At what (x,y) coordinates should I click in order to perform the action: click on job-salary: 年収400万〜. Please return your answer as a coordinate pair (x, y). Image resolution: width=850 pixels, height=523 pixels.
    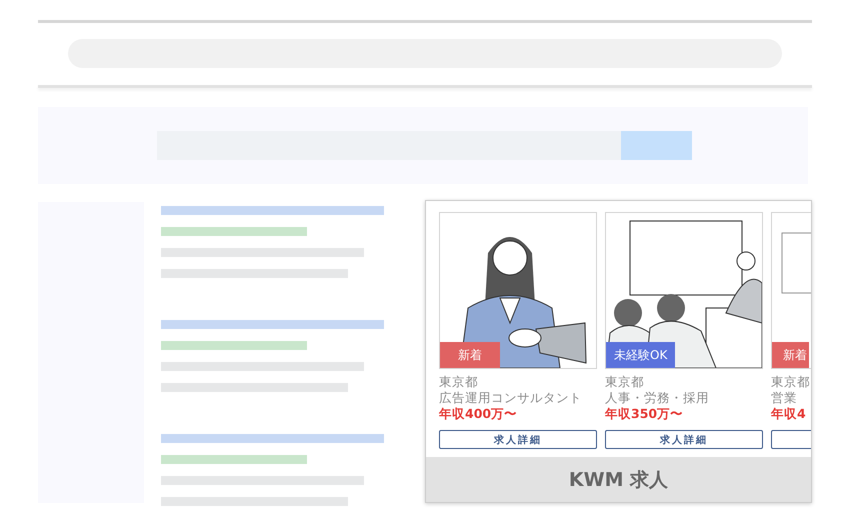
    Looking at the image, I should click on (478, 414).